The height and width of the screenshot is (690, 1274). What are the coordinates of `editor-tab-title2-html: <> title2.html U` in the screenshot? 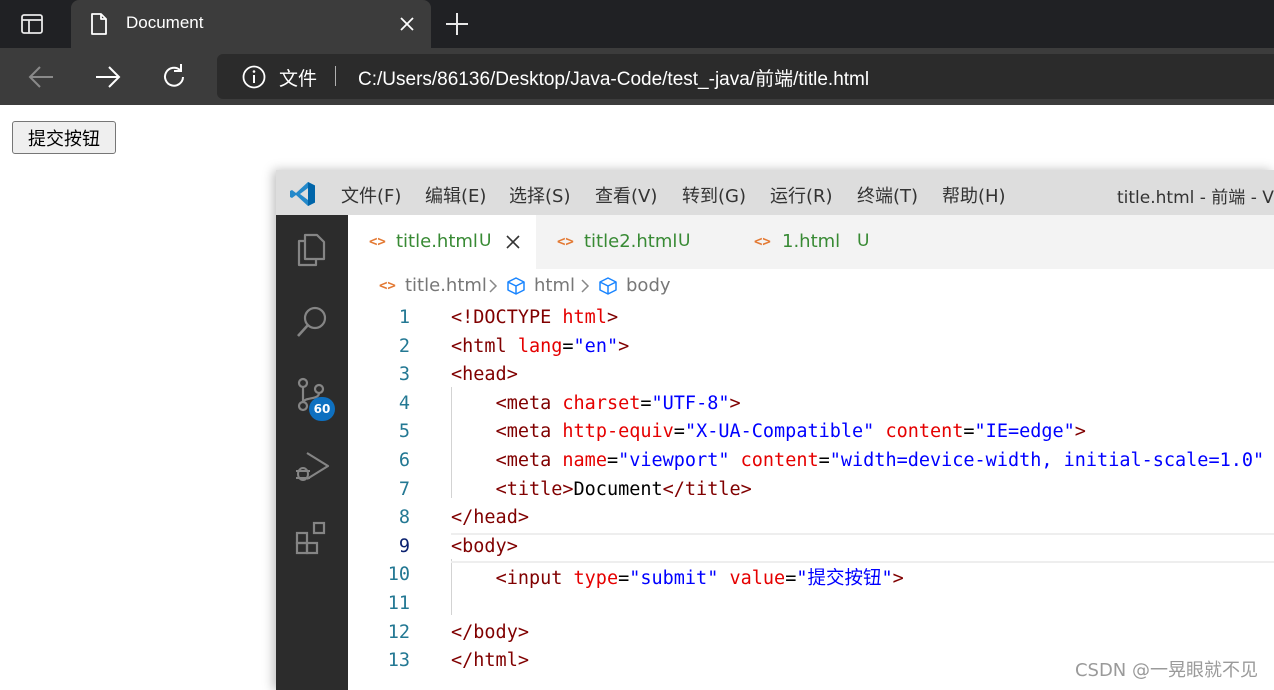 It's located at (635, 242).